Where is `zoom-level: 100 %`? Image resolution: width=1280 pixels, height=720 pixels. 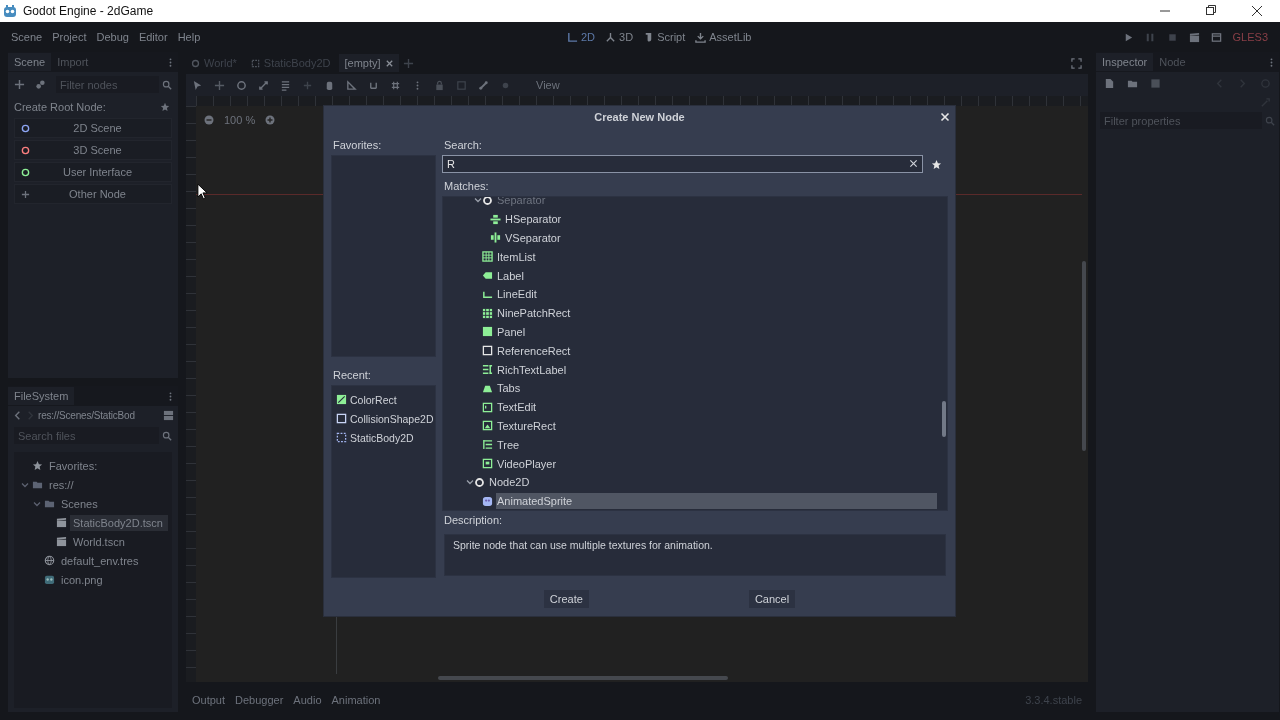 zoom-level: 100 % is located at coordinates (240, 120).